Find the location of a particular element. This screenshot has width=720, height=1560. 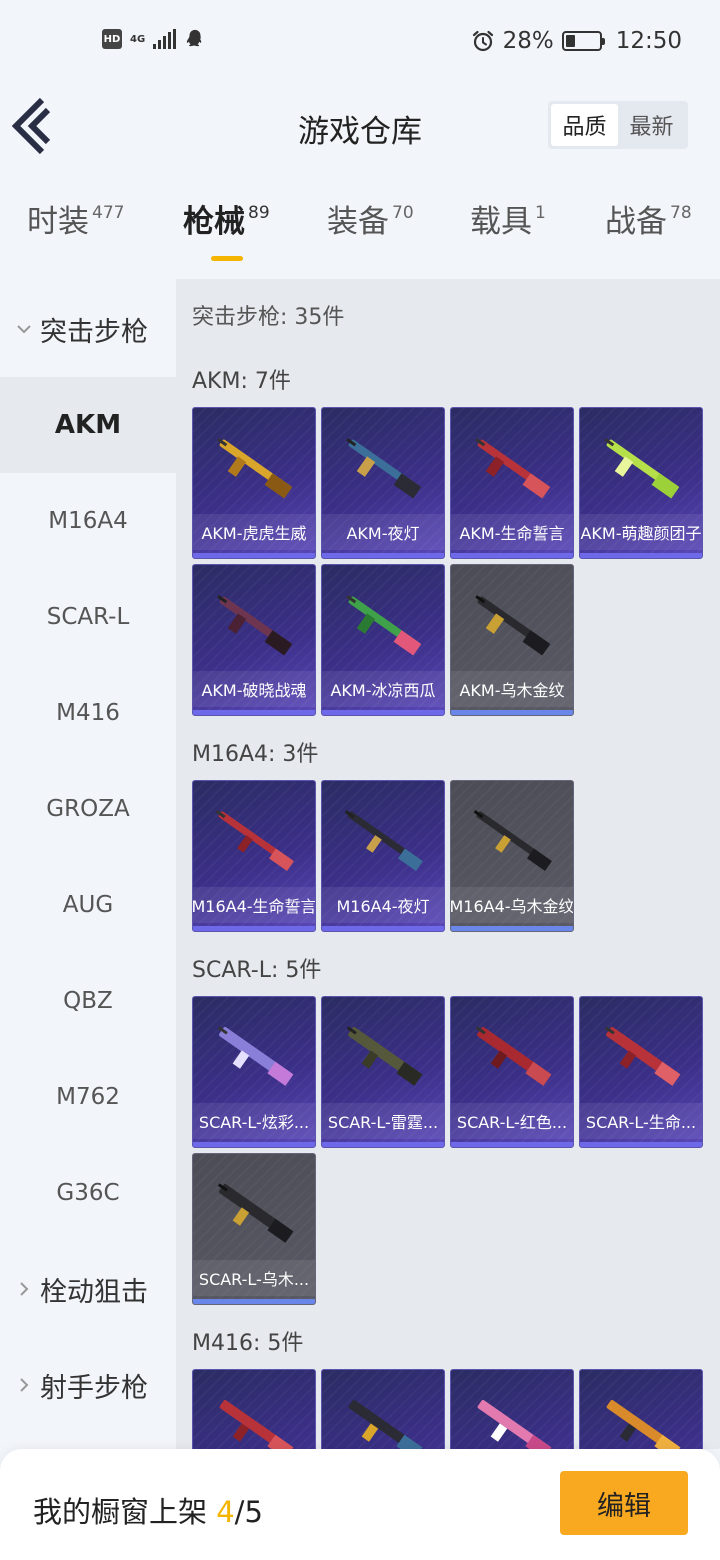

chevron-down-icon is located at coordinates (24, 329).